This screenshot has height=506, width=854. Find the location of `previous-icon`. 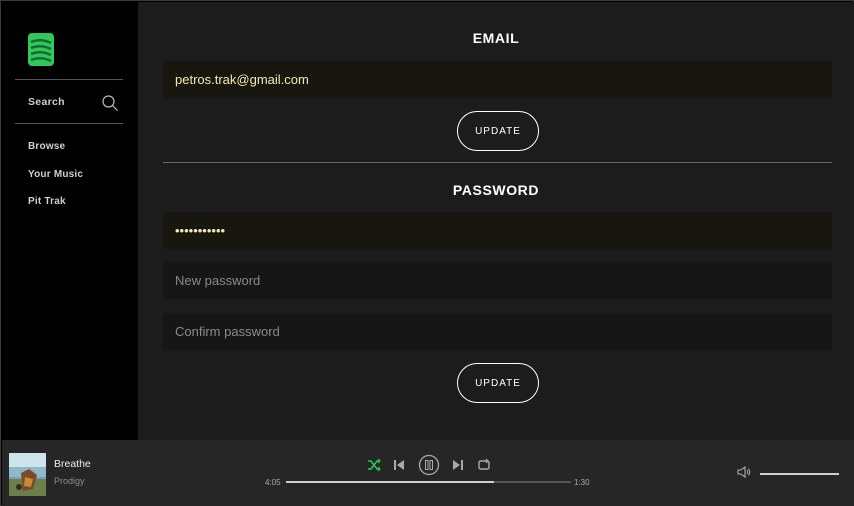

previous-icon is located at coordinates (399, 465).